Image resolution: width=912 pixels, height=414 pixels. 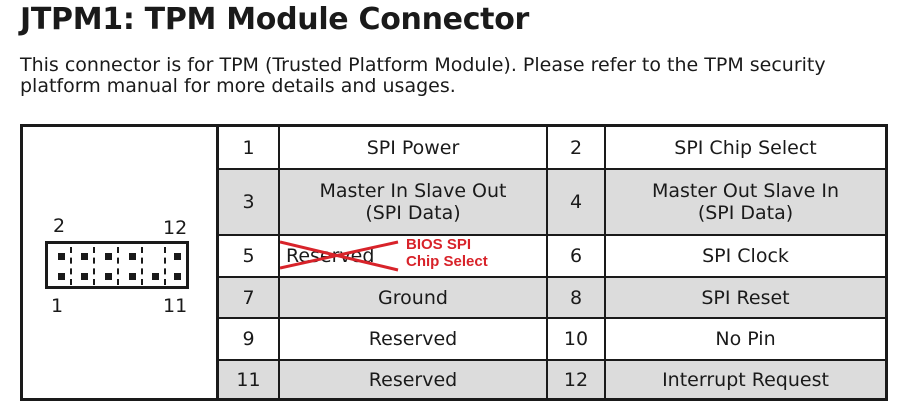 What do you see at coordinates (249, 256) in the screenshot?
I see `pin-number: 5` at bounding box center [249, 256].